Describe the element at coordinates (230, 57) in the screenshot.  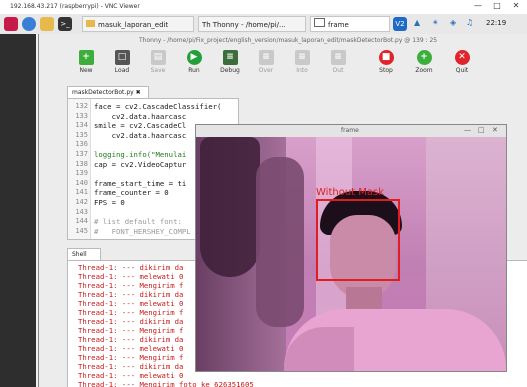
I see `bug-icon: ≡` at that location.